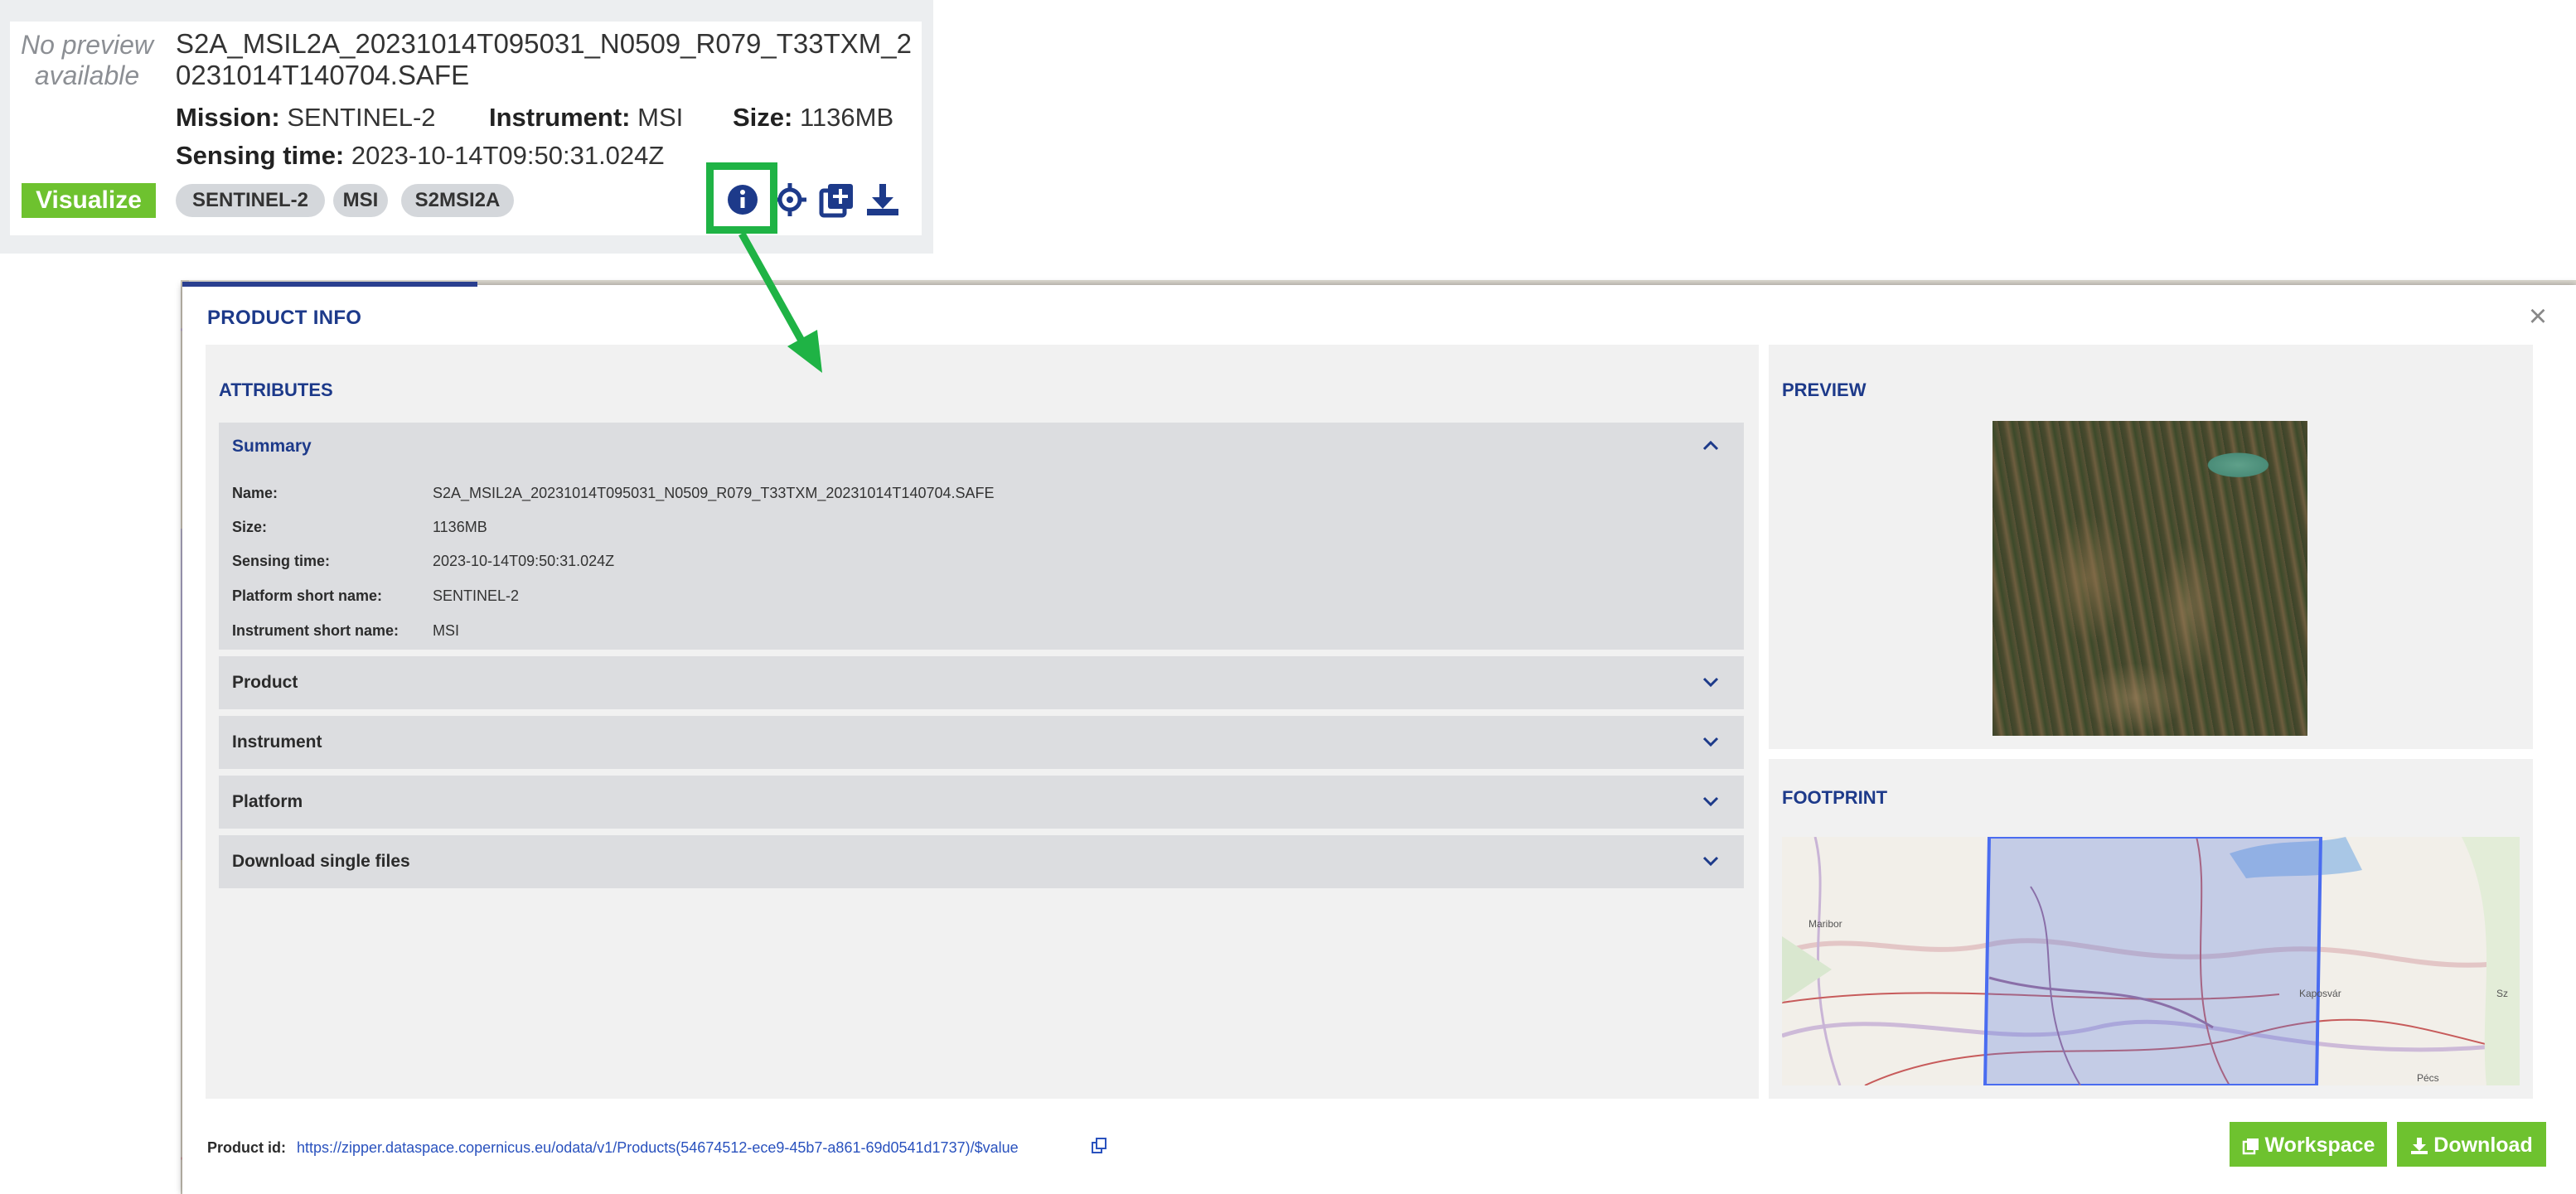 Image resolution: width=2576 pixels, height=1194 pixels. Describe the element at coordinates (307, 595) in the screenshot. I see `summary-label-platform: Platform short name:` at that location.